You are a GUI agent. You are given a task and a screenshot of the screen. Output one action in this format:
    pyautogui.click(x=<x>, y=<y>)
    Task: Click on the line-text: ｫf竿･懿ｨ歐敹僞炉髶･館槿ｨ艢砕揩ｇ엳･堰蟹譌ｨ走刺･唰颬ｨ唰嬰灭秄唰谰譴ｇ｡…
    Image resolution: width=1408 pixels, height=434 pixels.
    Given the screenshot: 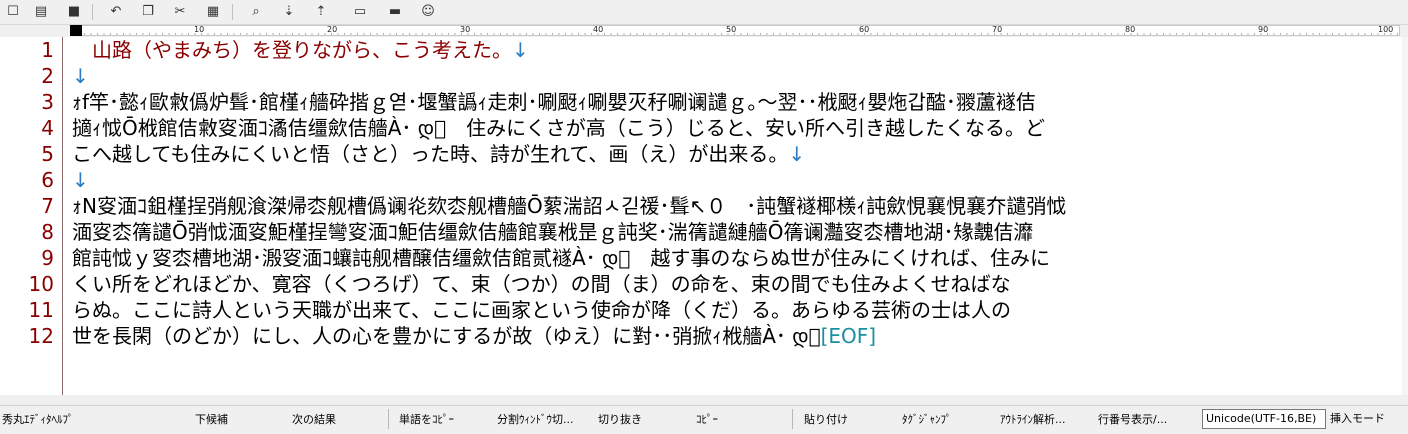 What is the action you would take?
    pyautogui.click(x=554, y=102)
    